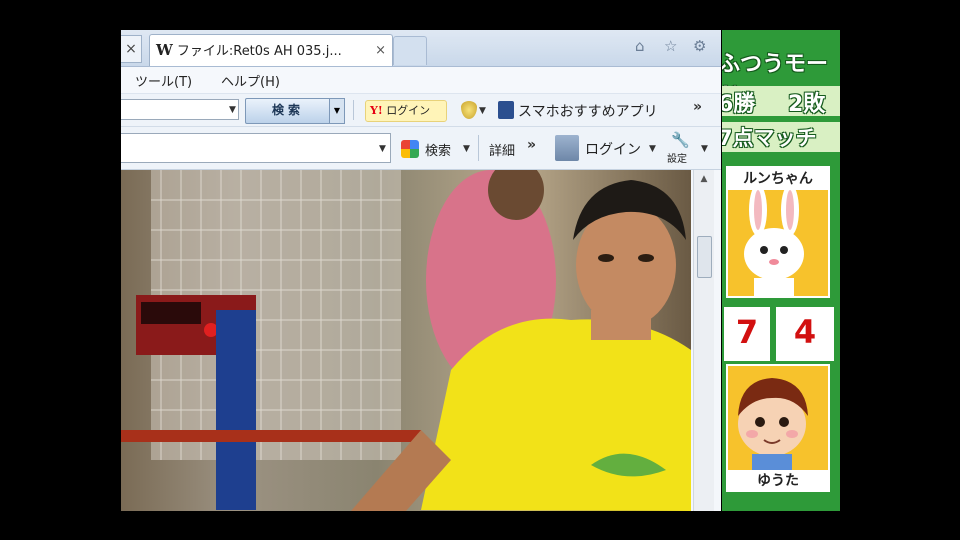 This screenshot has height=540, width=960. Describe the element at coordinates (703, 340) in the screenshot. I see `vertical-scrollbar: ▲` at that location.